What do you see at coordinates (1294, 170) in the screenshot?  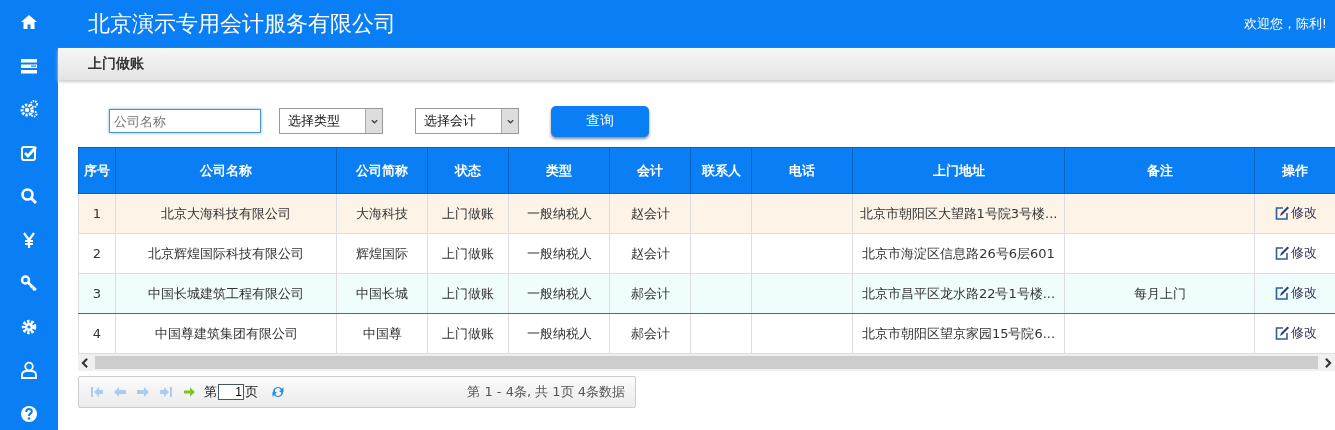 I see `column-header: 操作` at bounding box center [1294, 170].